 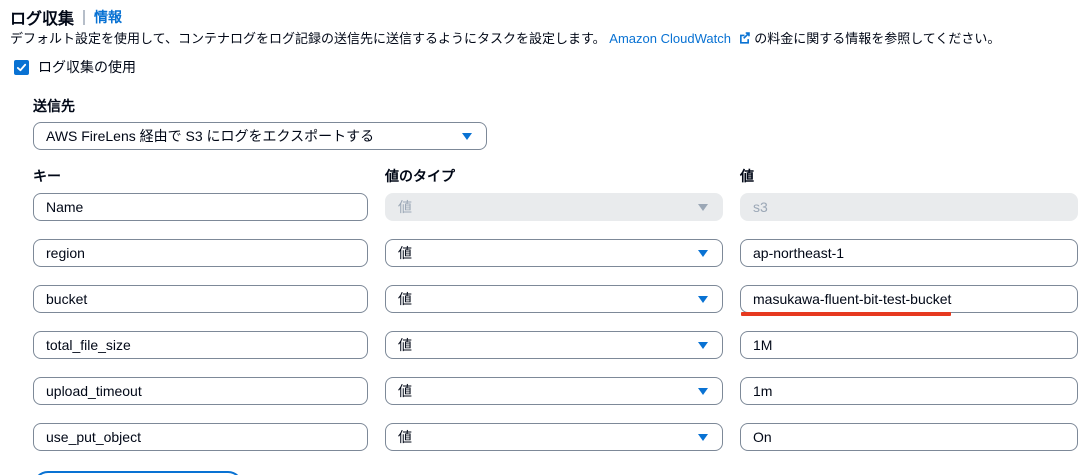 What do you see at coordinates (138, 473) in the screenshot?
I see `add-log-option-button: ログ設定オプションを追加` at bounding box center [138, 473].